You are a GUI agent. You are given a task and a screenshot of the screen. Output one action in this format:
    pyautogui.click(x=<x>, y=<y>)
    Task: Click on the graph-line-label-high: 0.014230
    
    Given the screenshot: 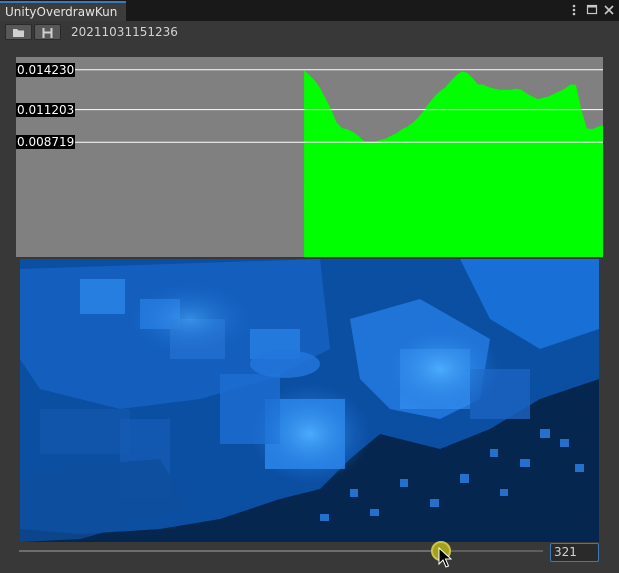 What is the action you would take?
    pyautogui.click(x=46, y=69)
    